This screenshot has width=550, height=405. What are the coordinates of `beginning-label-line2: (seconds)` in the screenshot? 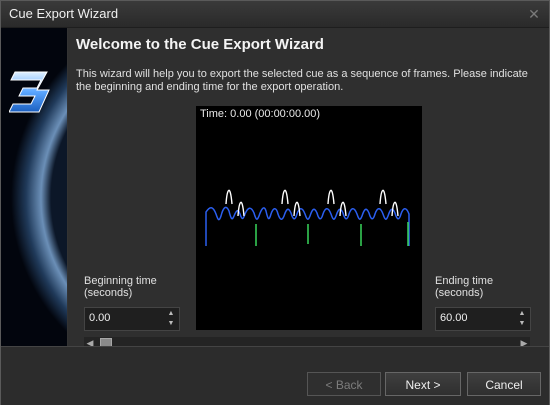 It's located at (108, 293).